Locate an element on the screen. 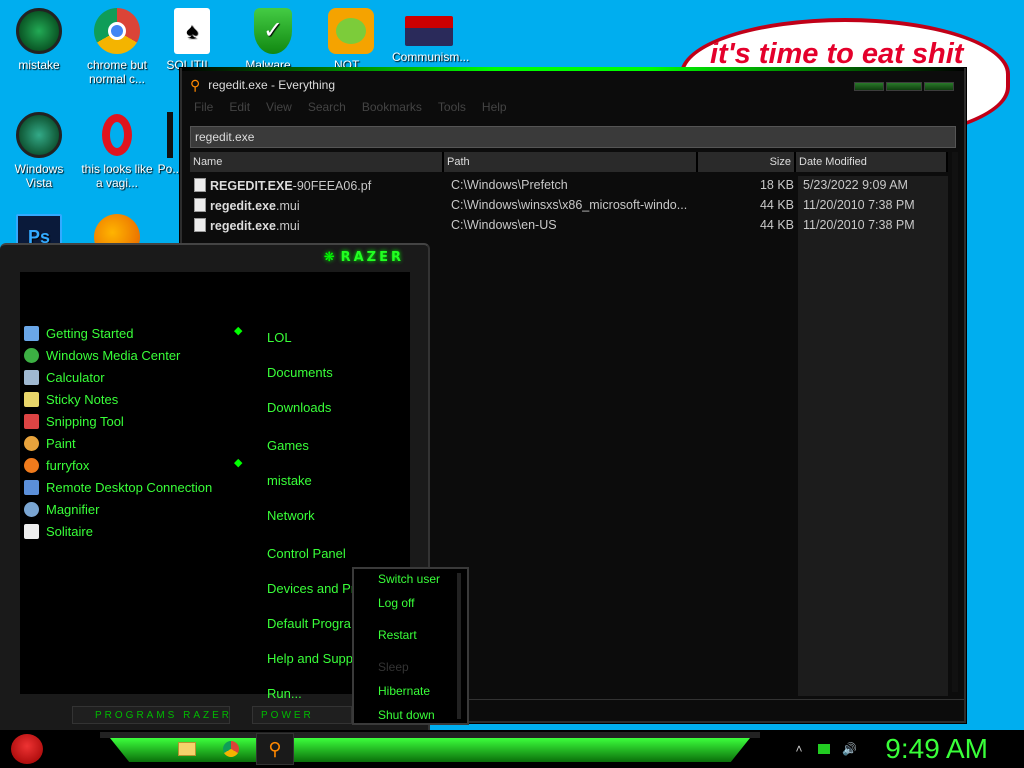  program-label: Sticky Notes is located at coordinates (82, 399).